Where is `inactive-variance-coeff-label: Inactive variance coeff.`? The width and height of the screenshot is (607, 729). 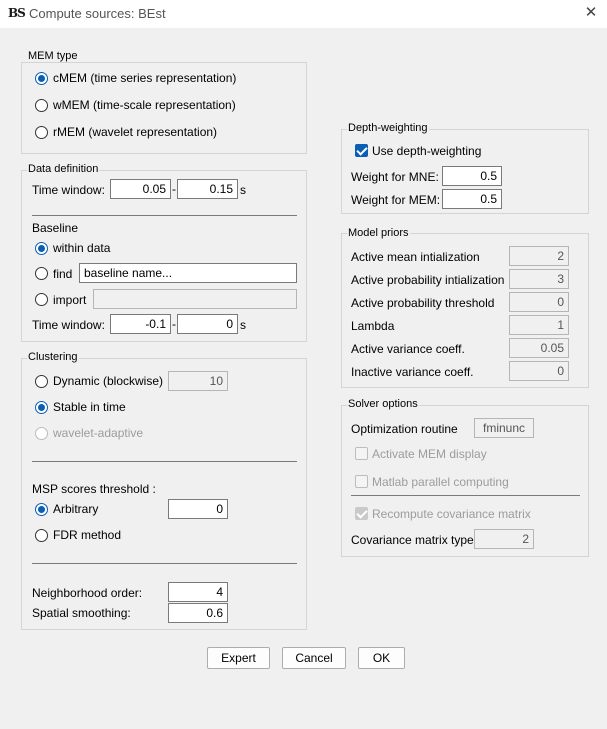 inactive-variance-coeff-label: Inactive variance coeff. is located at coordinates (412, 372).